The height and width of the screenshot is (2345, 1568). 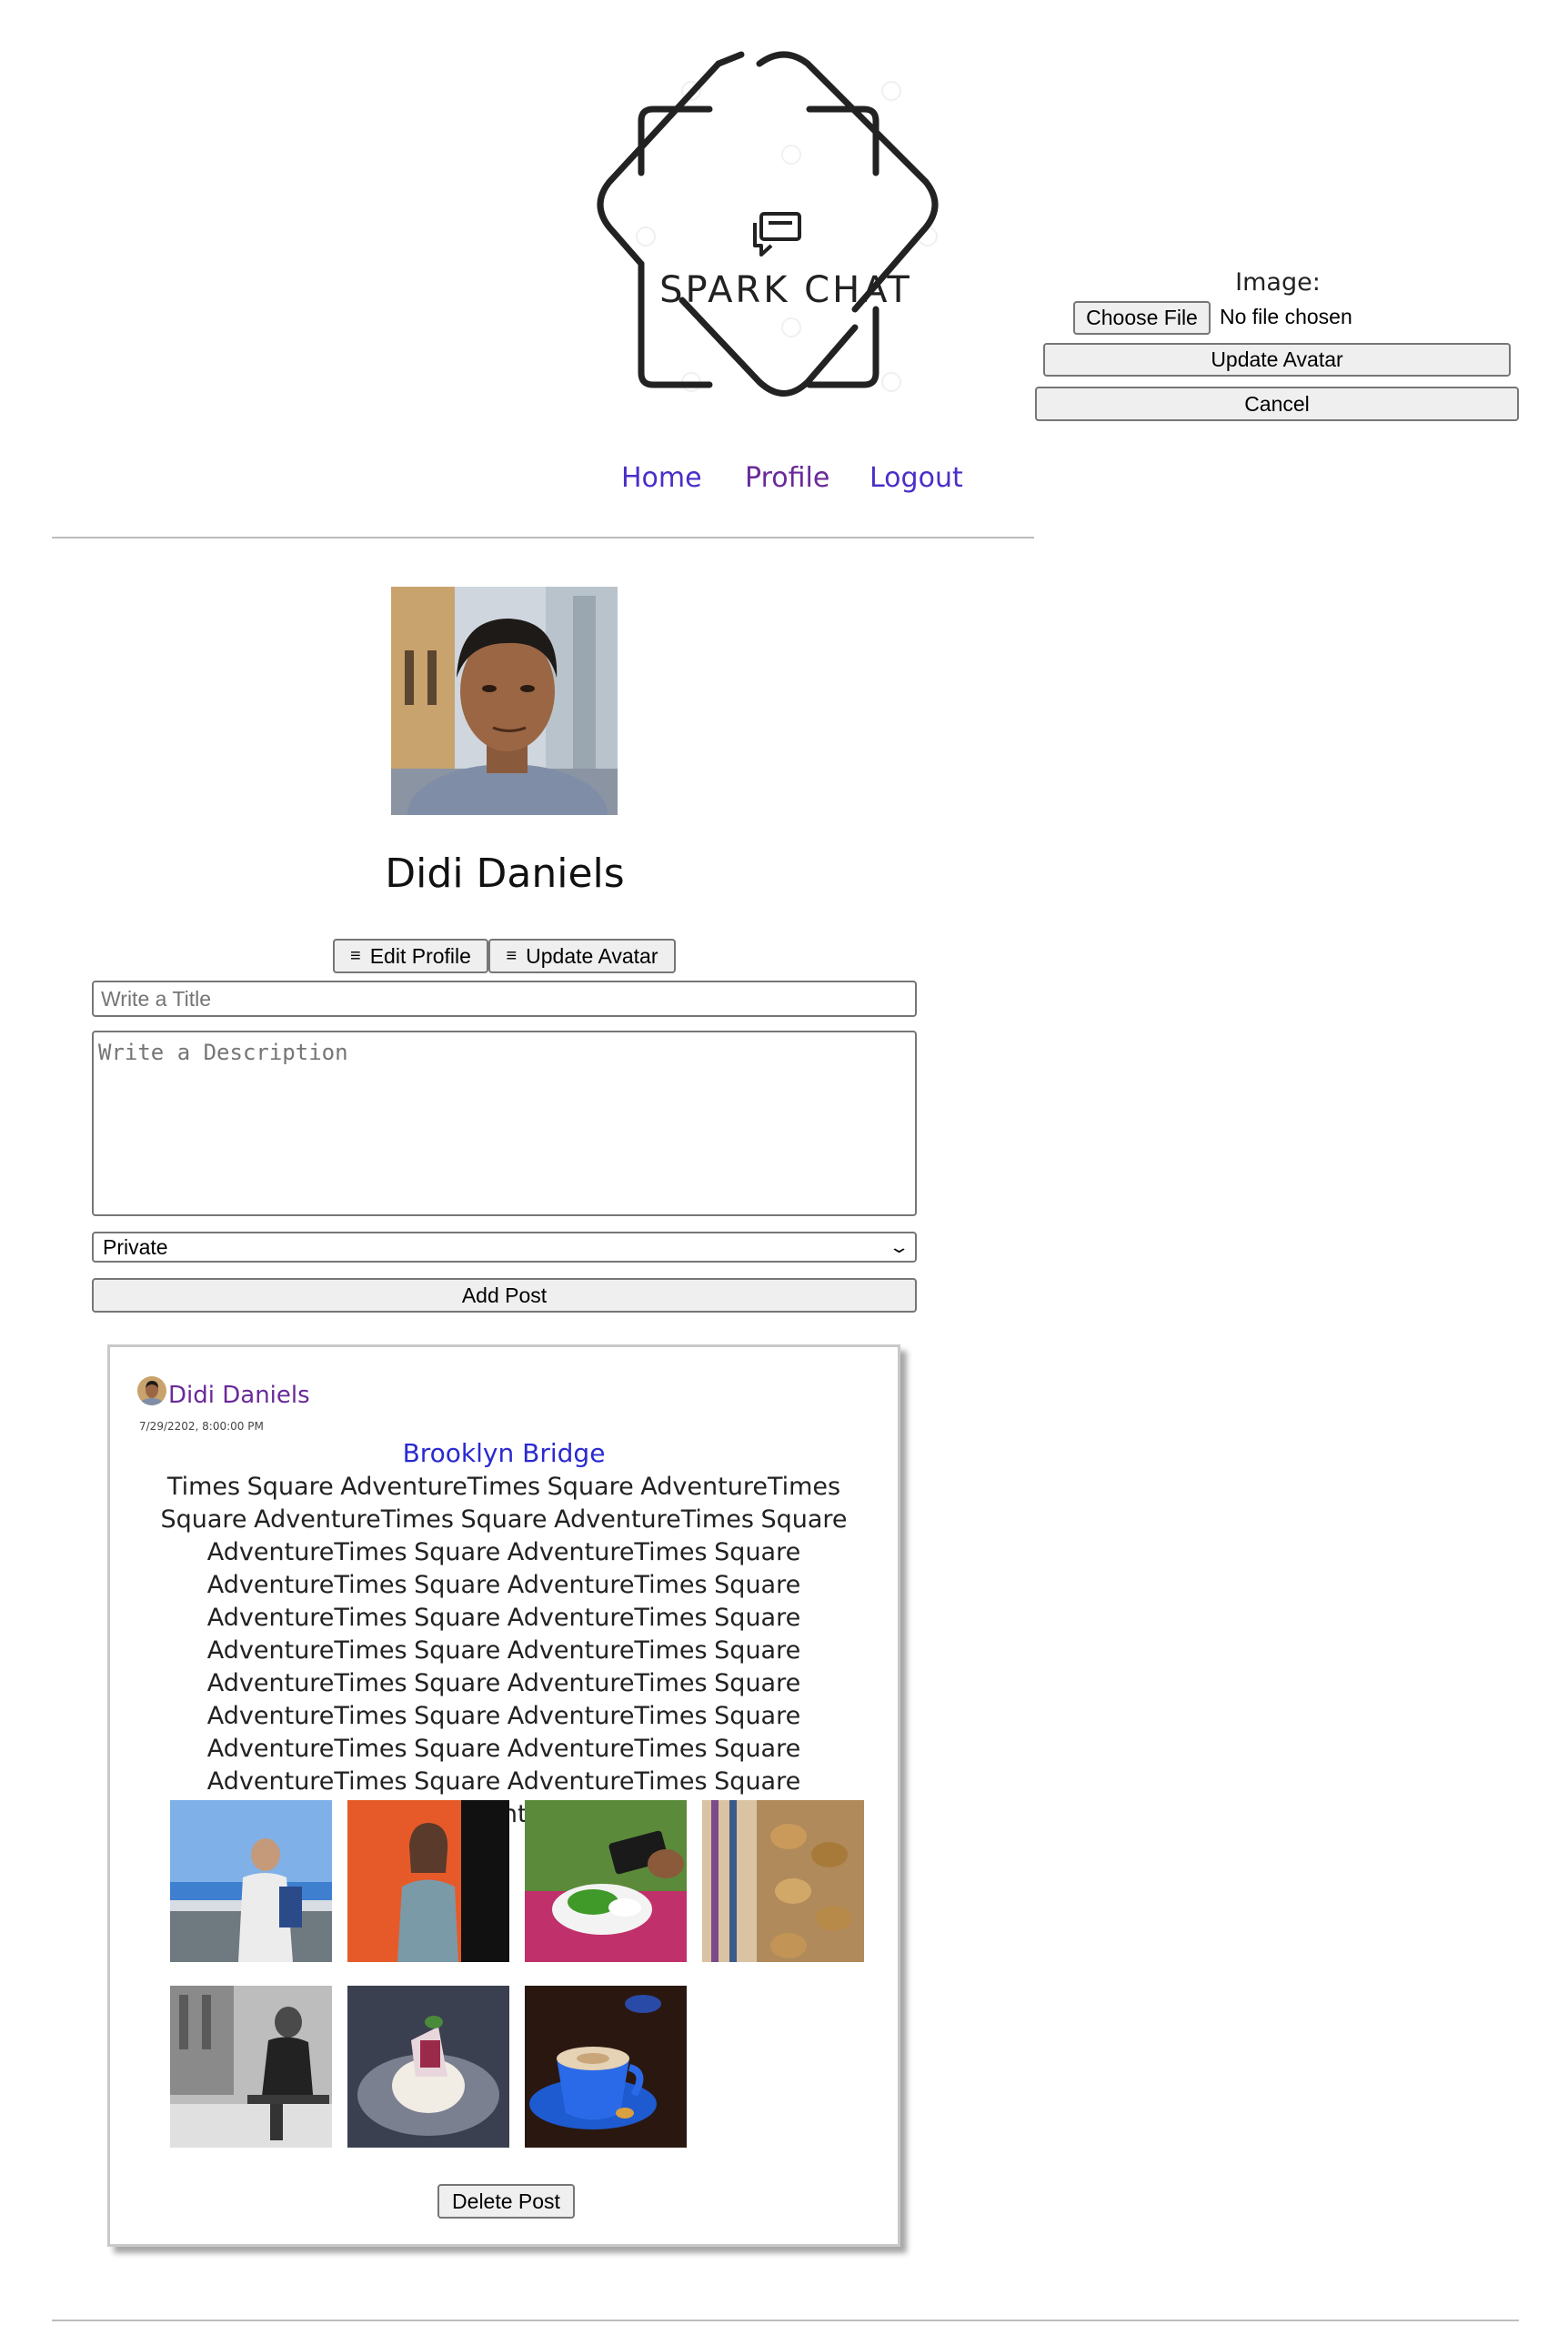 I want to click on post-description-placeholder: Write a Description, so click(x=223, y=1052).